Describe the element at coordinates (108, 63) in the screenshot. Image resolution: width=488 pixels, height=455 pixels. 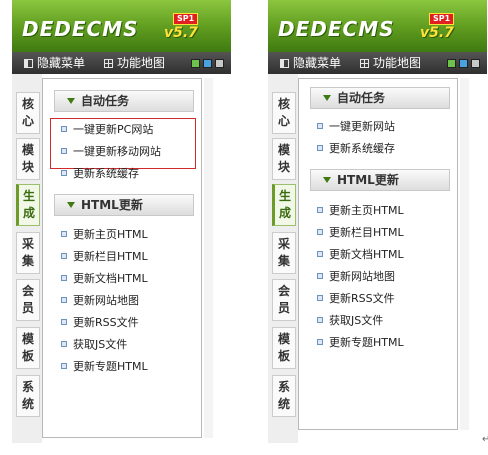
I see `grid-icon` at that location.